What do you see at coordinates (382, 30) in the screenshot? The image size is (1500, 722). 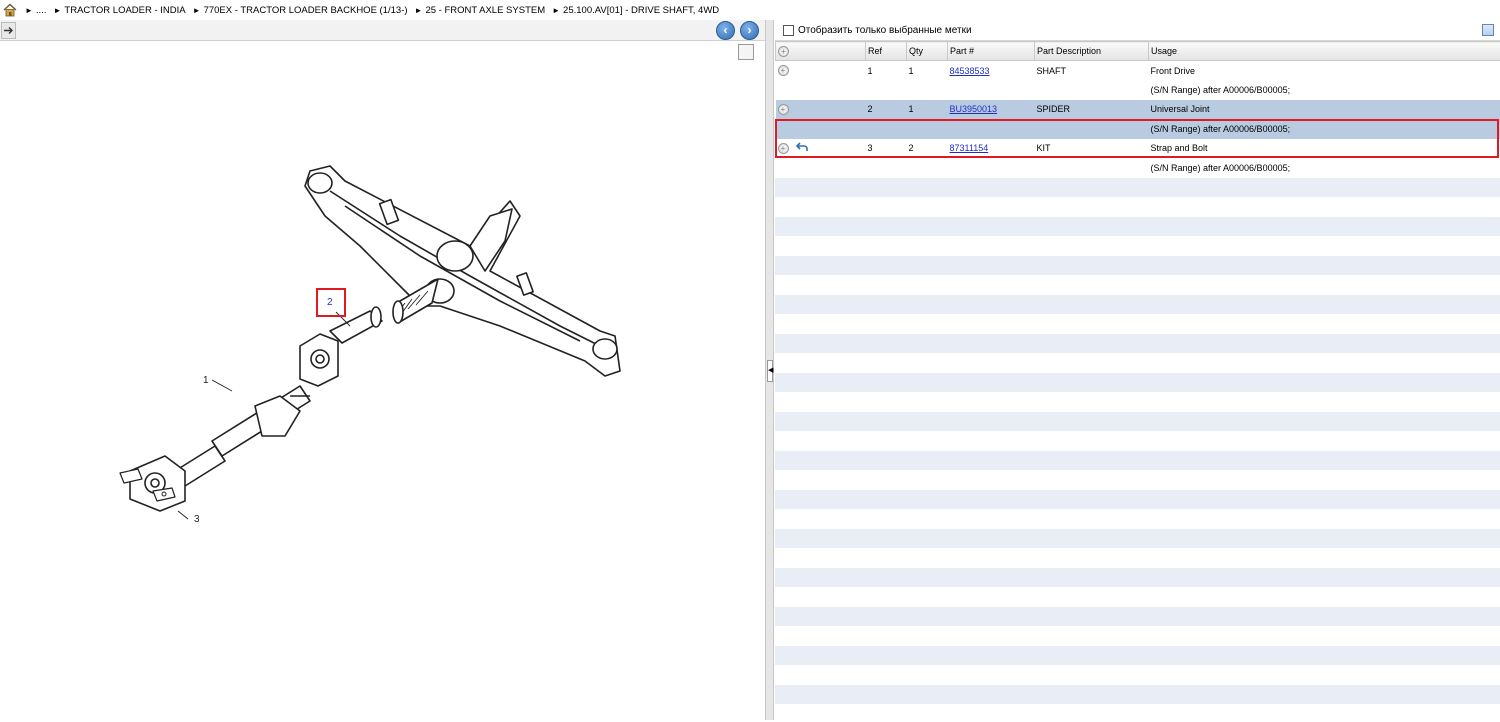 I see `diagram-toolbar: ‹ ›` at bounding box center [382, 30].